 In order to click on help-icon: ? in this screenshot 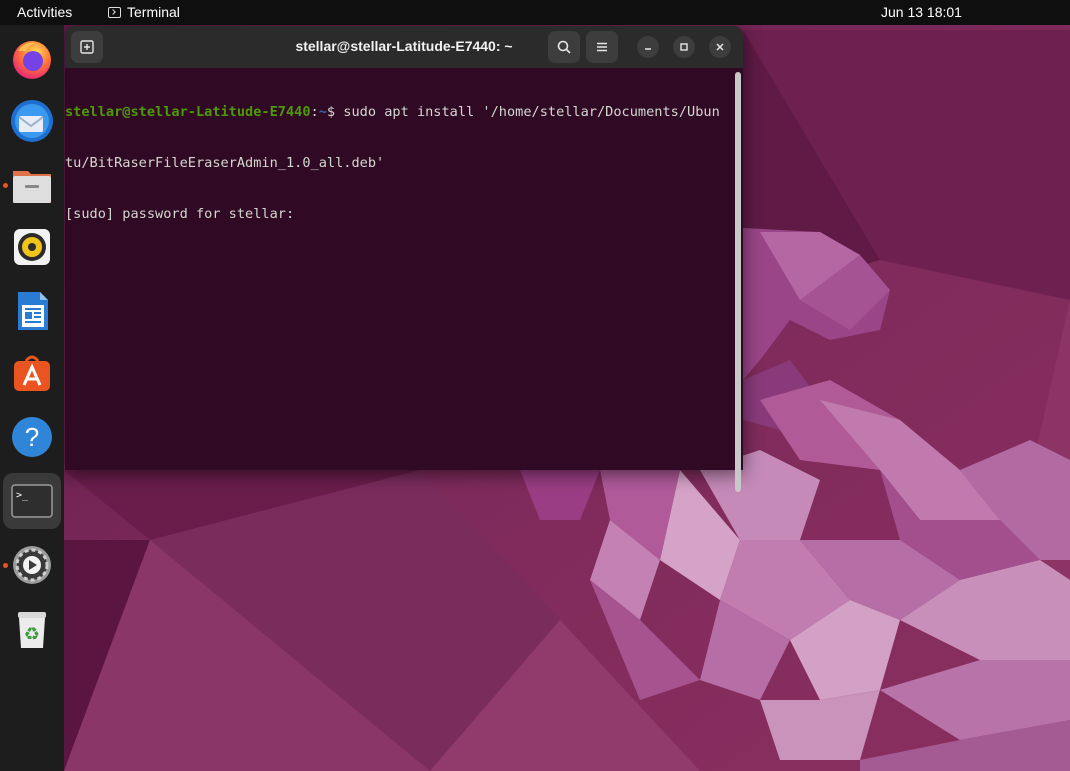, I will do `click(32, 437)`.